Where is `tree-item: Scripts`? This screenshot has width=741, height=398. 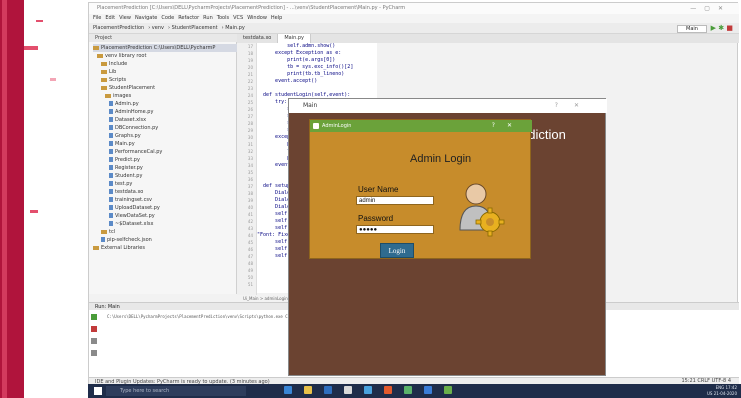
tree-item: Scripts is located at coordinates (166, 80).